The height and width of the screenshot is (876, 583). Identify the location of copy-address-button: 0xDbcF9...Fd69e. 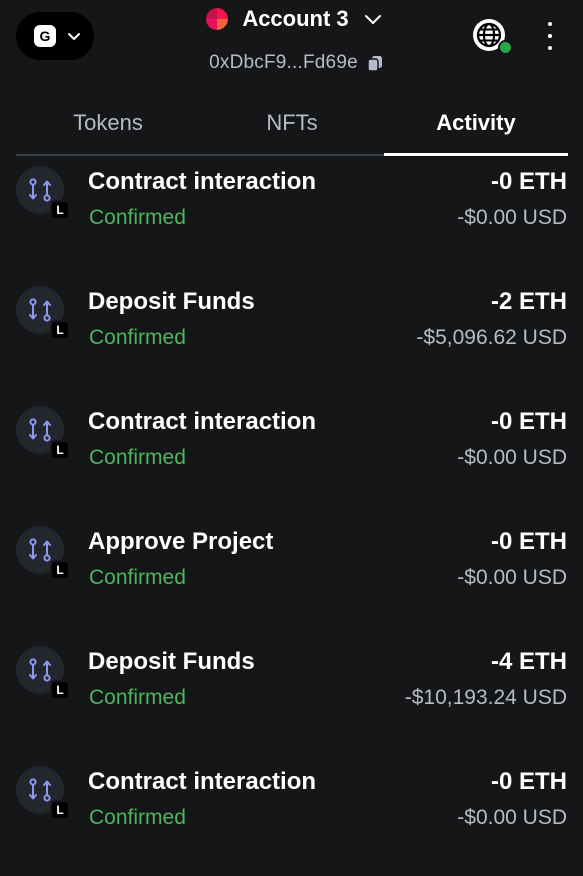
(296, 63).